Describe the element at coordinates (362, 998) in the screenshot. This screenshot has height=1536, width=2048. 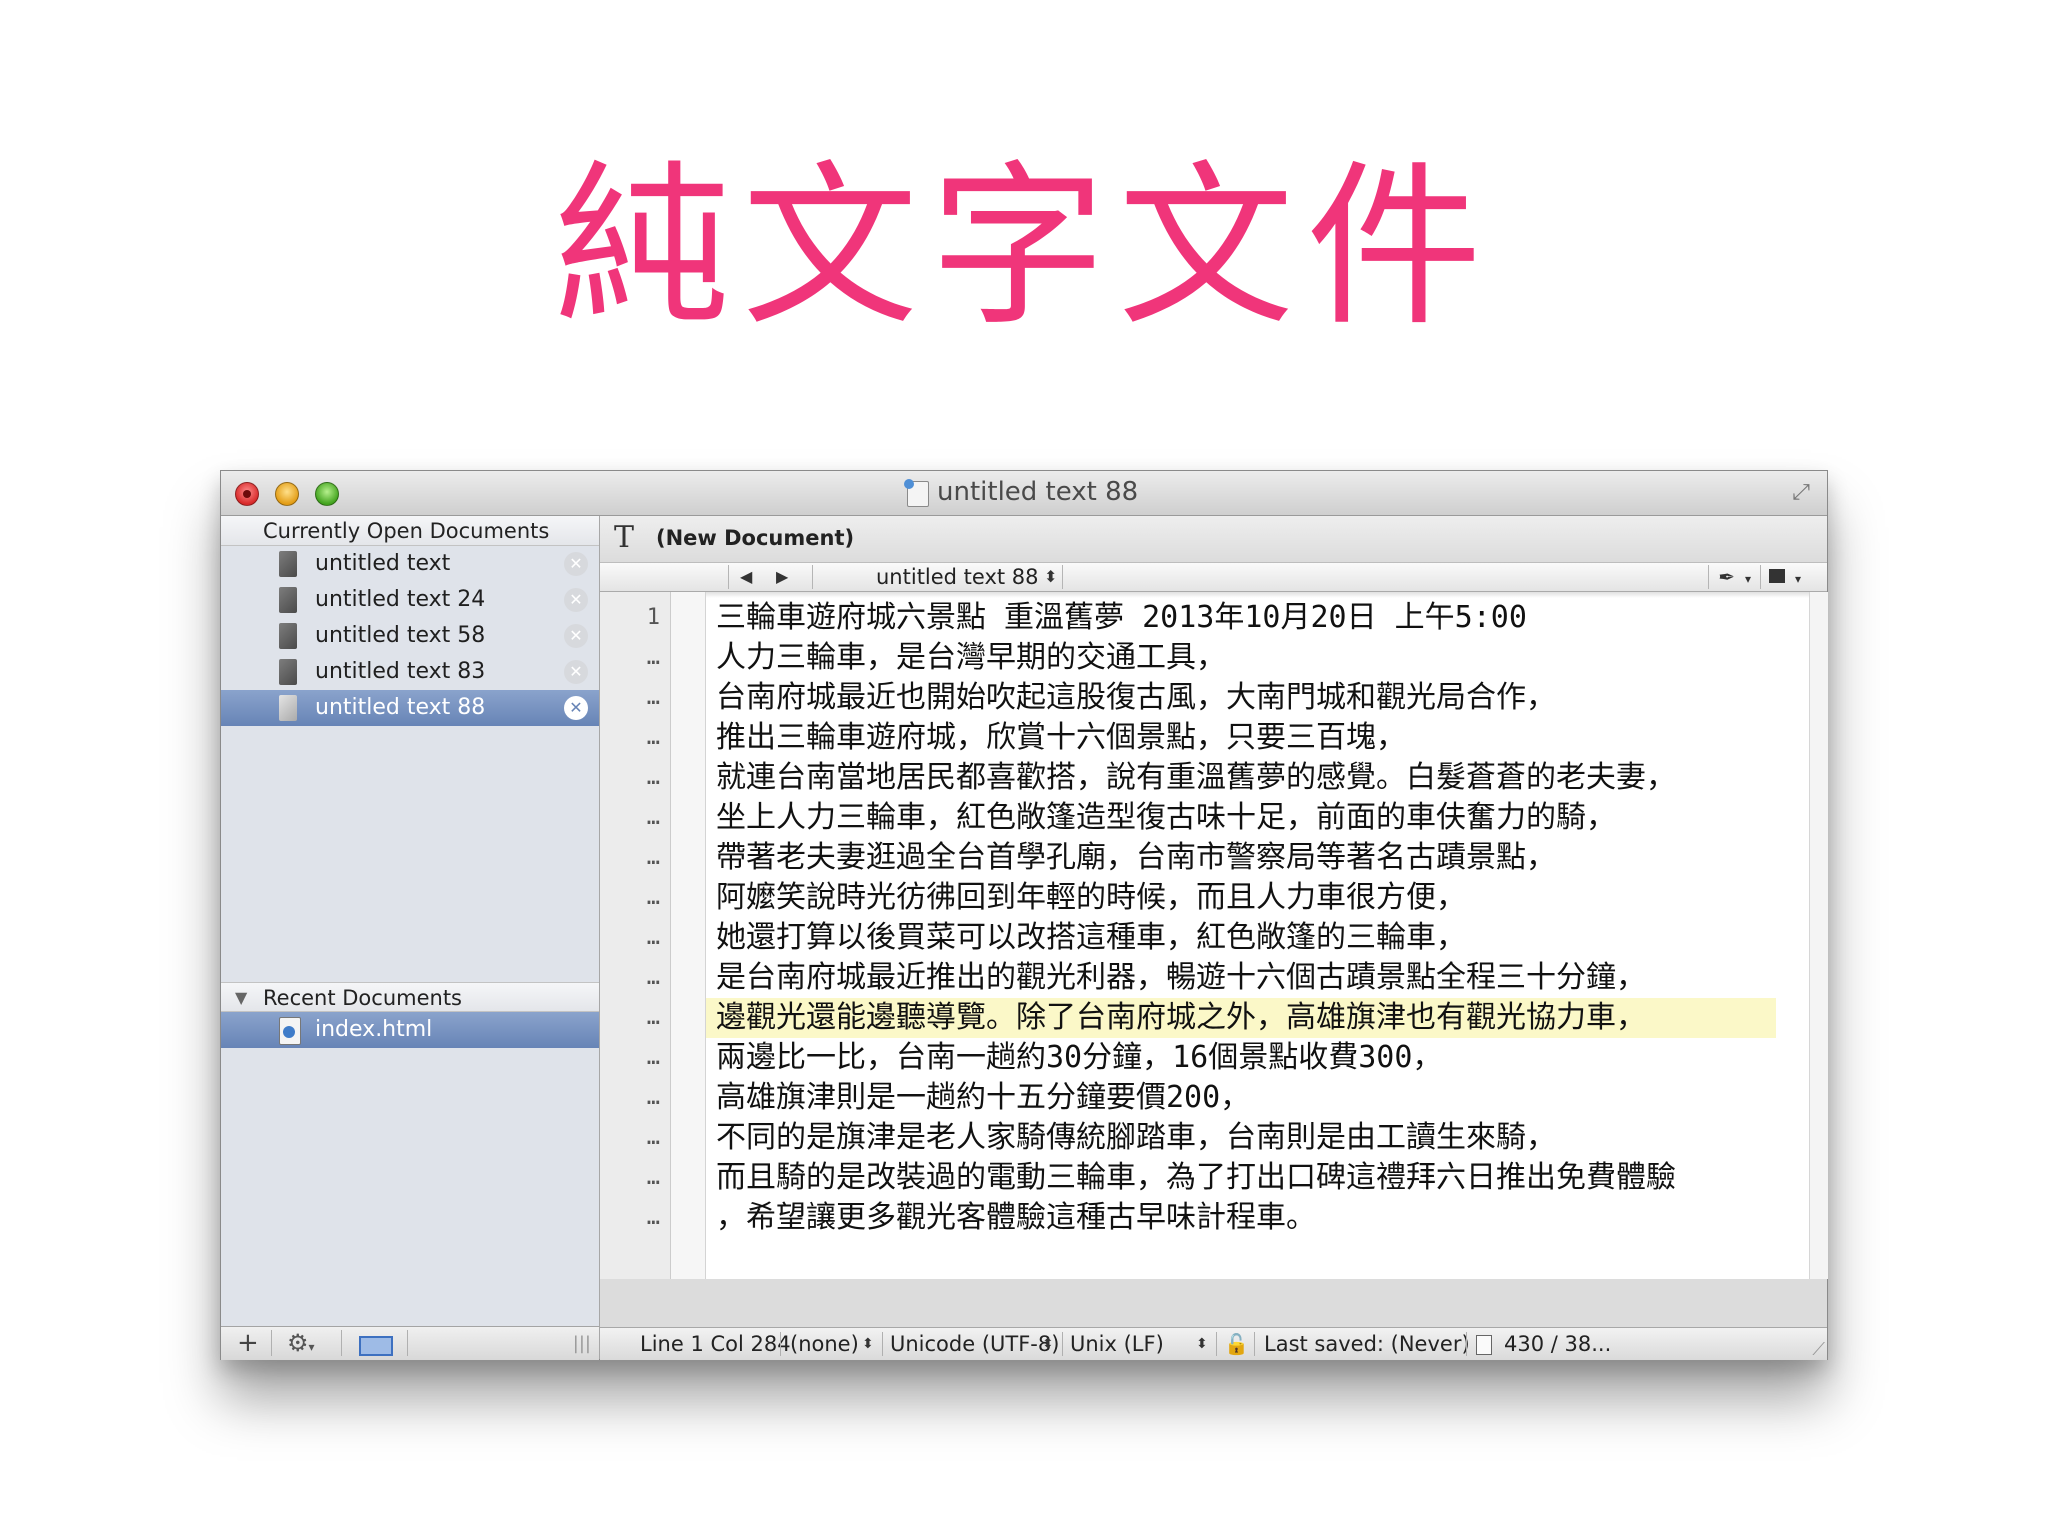
I see `recent-documents-label: Recent Documents` at that location.